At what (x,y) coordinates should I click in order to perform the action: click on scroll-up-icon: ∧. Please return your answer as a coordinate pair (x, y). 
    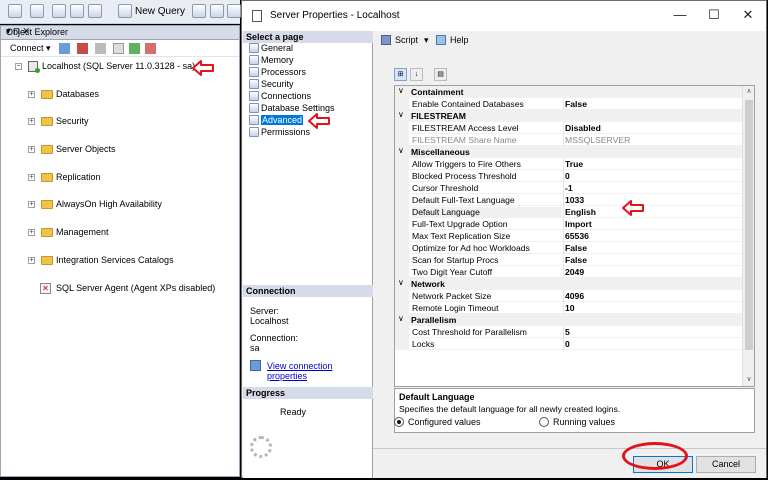
    Looking at the image, I should click on (749, 92).